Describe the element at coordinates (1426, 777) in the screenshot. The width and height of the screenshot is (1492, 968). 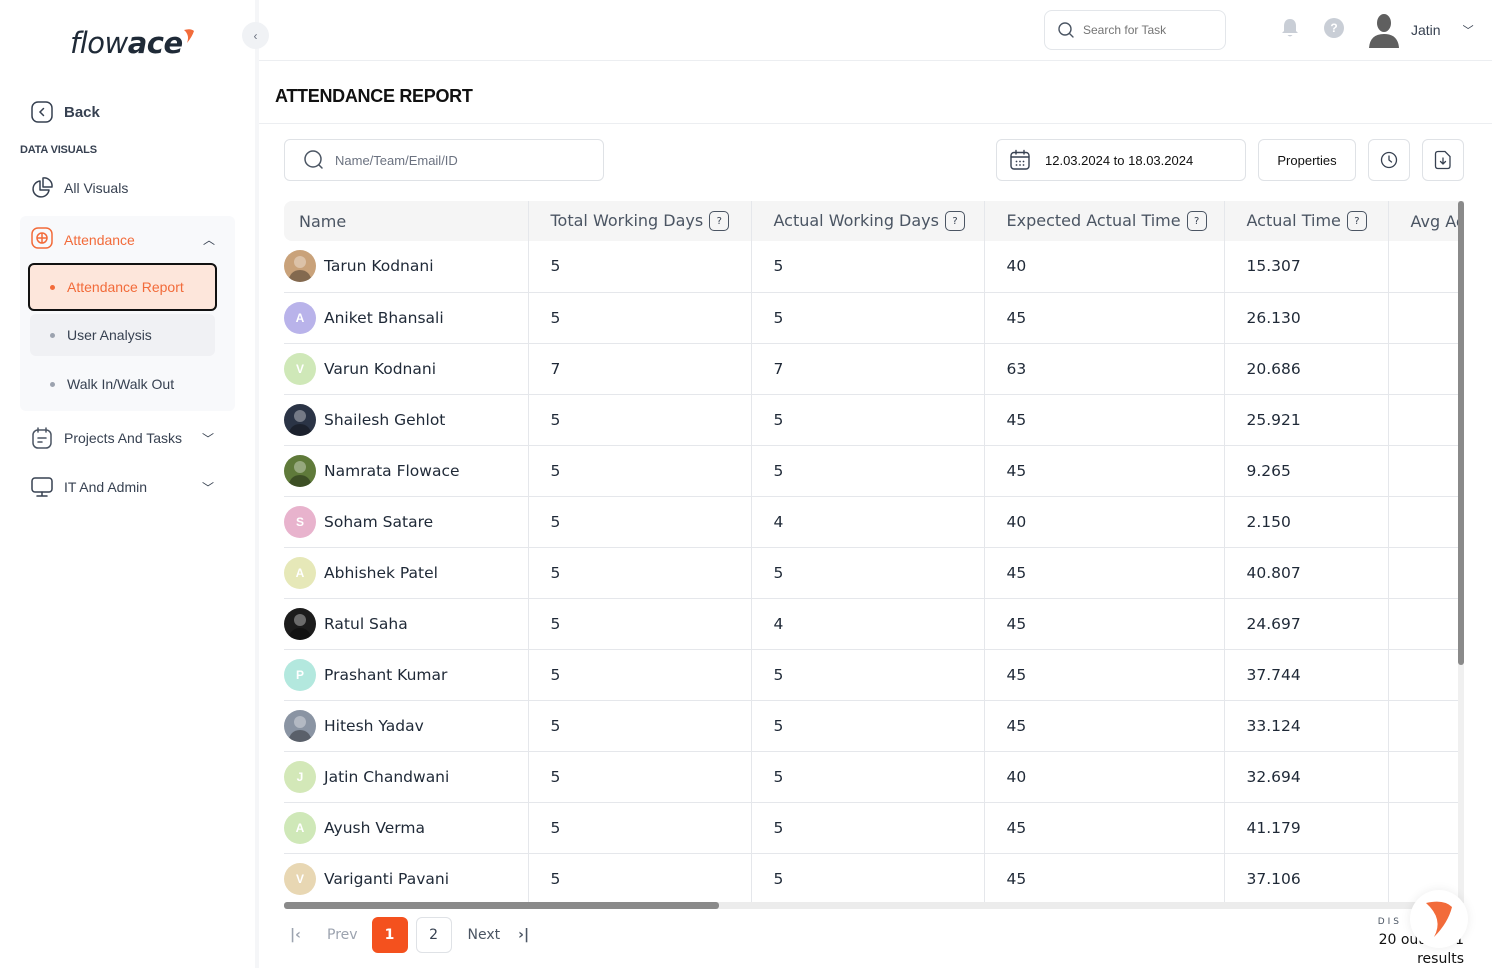
I see `avg-cell: 6.539` at that location.